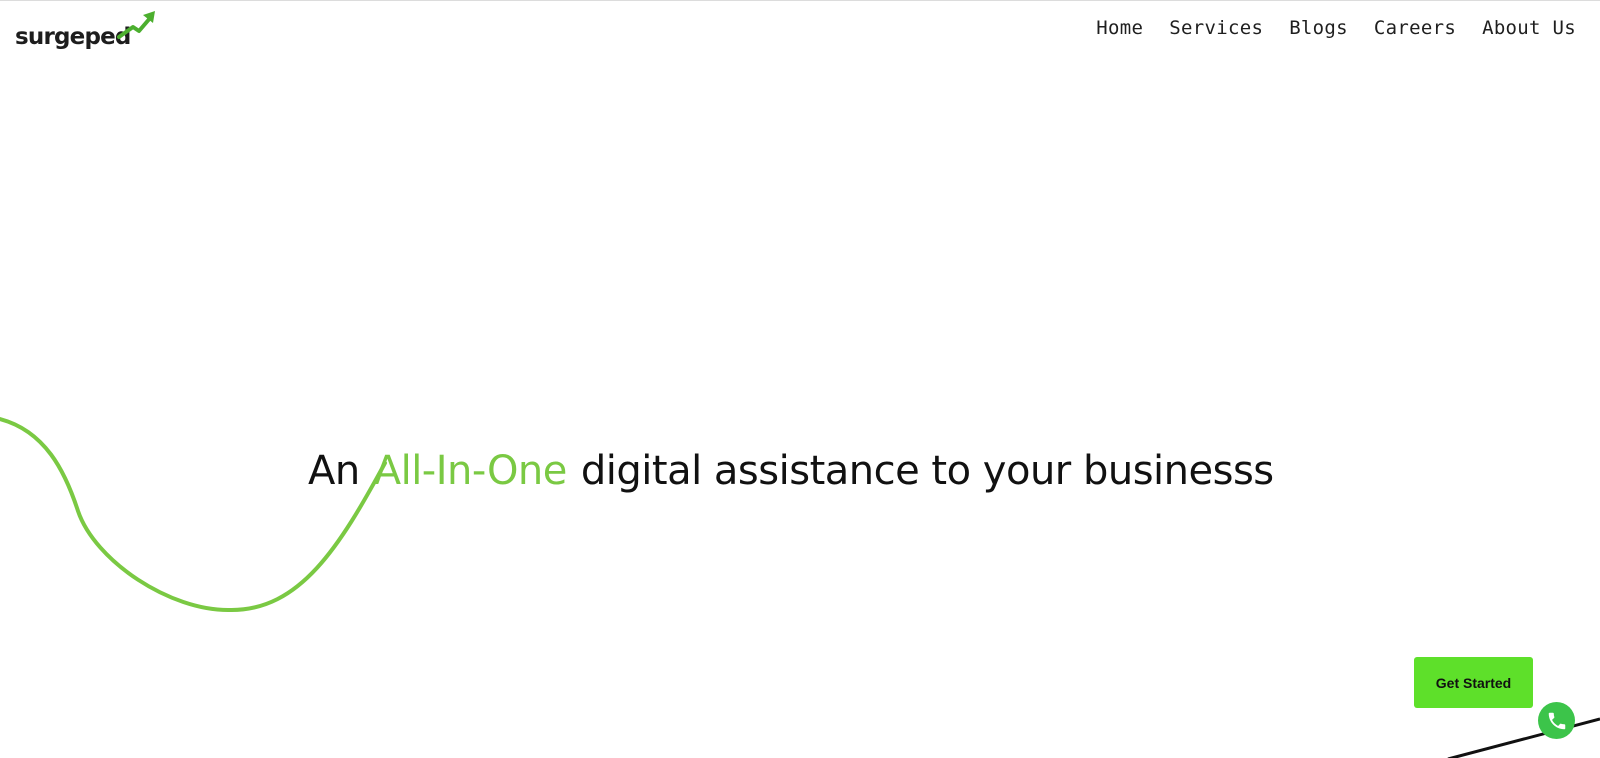 The height and width of the screenshot is (758, 1600). I want to click on nav-services: Services, so click(1216, 28).